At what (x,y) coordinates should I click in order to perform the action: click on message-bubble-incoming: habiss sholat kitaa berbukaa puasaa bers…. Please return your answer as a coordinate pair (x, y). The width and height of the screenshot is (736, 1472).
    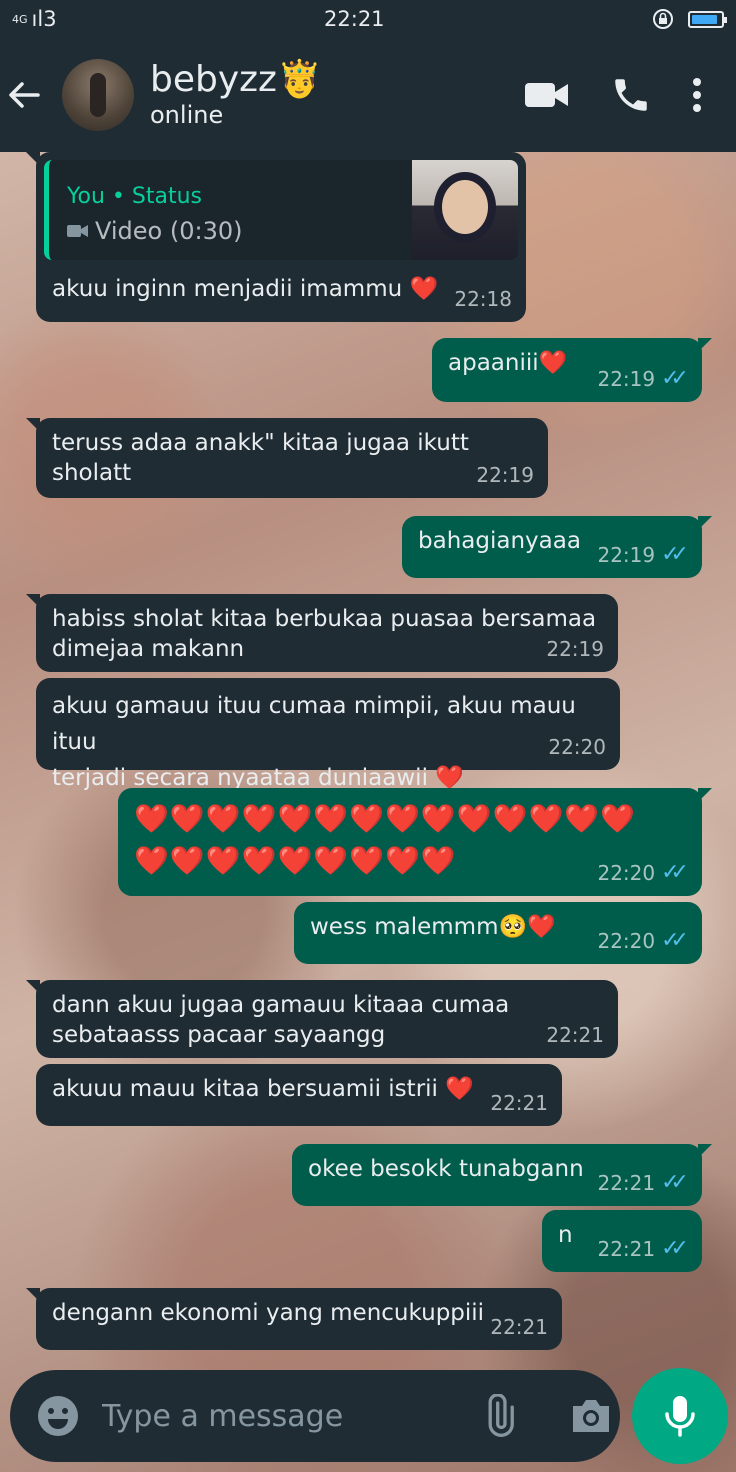
    Looking at the image, I should click on (322, 633).